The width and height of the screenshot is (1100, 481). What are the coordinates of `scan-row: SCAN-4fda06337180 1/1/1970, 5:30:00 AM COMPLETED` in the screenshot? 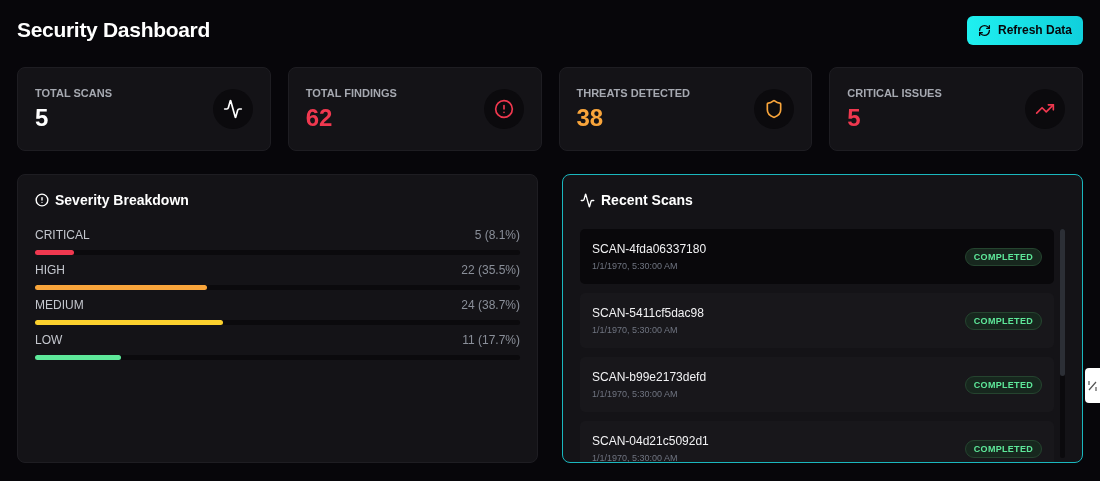 It's located at (817, 256).